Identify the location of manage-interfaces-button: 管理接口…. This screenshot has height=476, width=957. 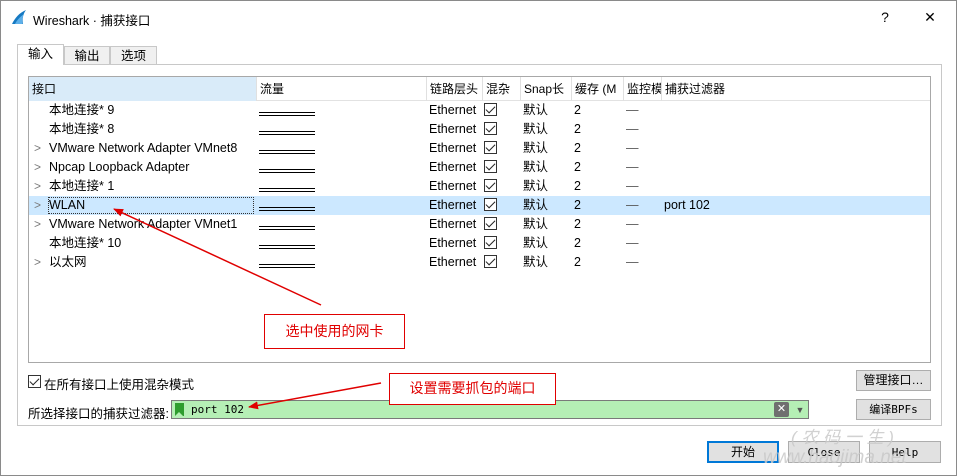
(893, 380).